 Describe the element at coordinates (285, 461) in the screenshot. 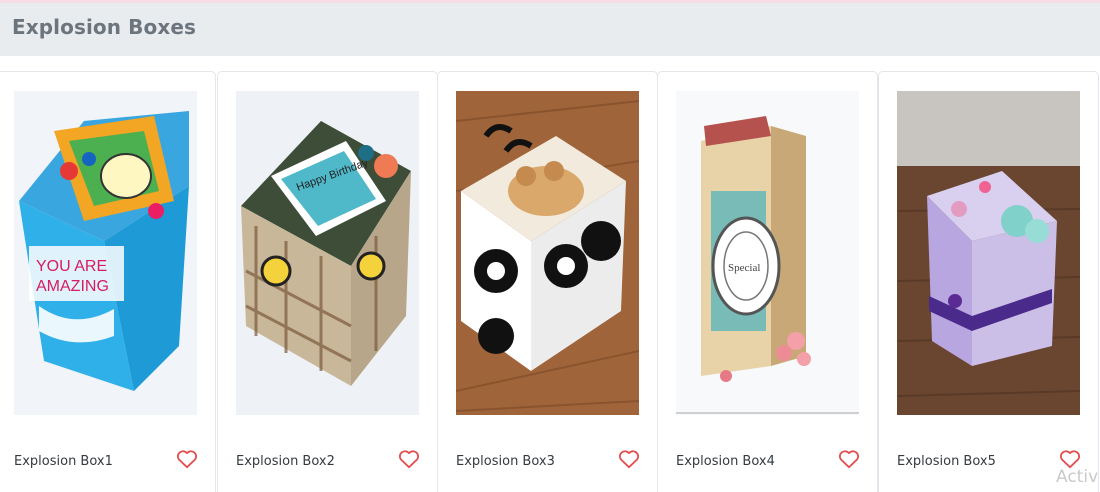

I see `product-name: Explosion Box2` at that location.